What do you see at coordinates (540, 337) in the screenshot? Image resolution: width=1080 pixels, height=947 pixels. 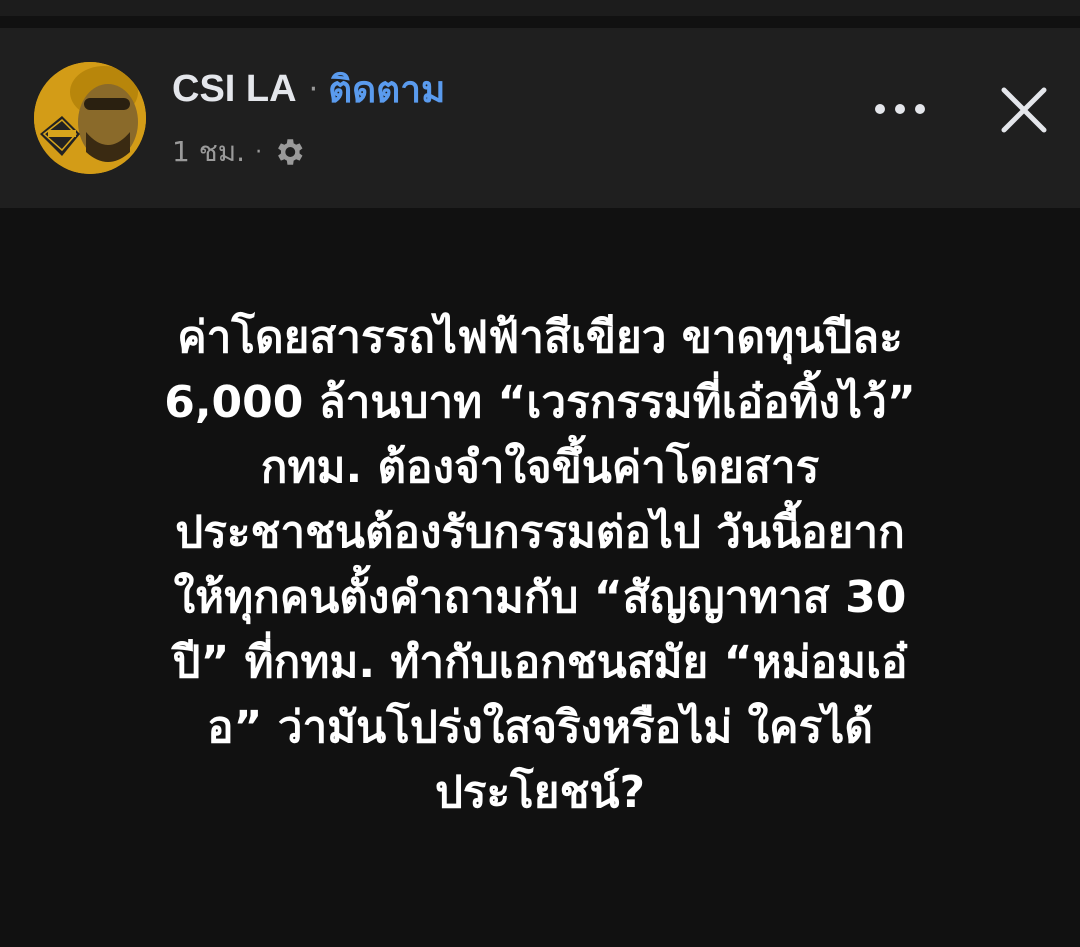 I see `post-text-line: ค่าโดยสารรถไฟฟ้าสีเขียว ขาดทุนปีละ` at bounding box center [540, 337].